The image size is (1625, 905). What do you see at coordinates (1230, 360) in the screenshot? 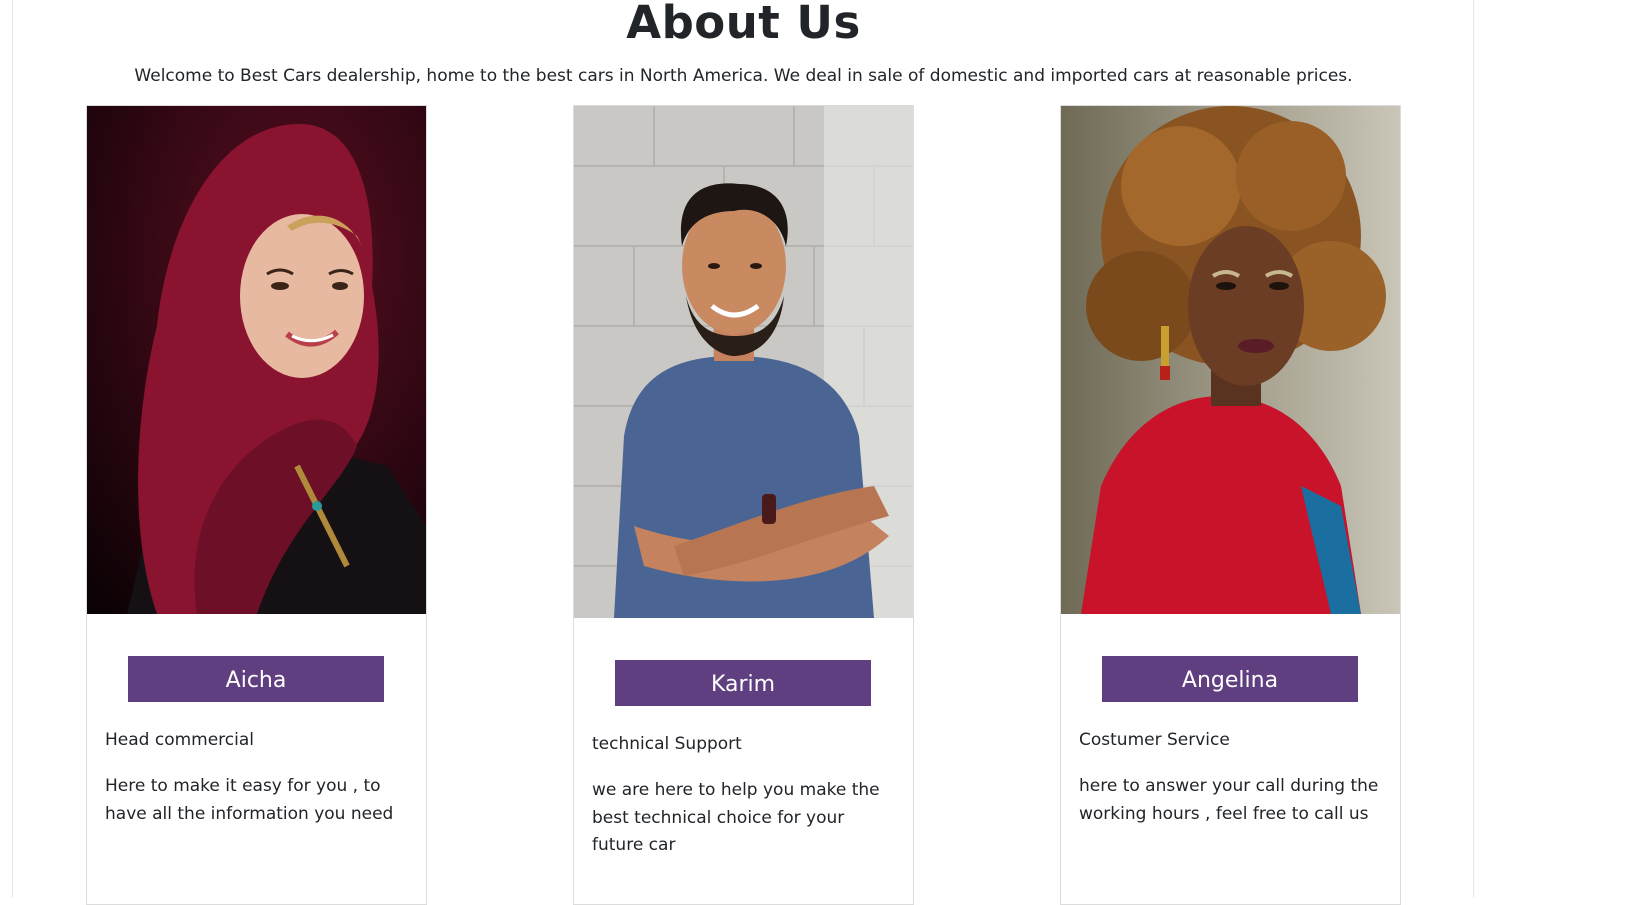
I see `team-photo-angelina` at bounding box center [1230, 360].